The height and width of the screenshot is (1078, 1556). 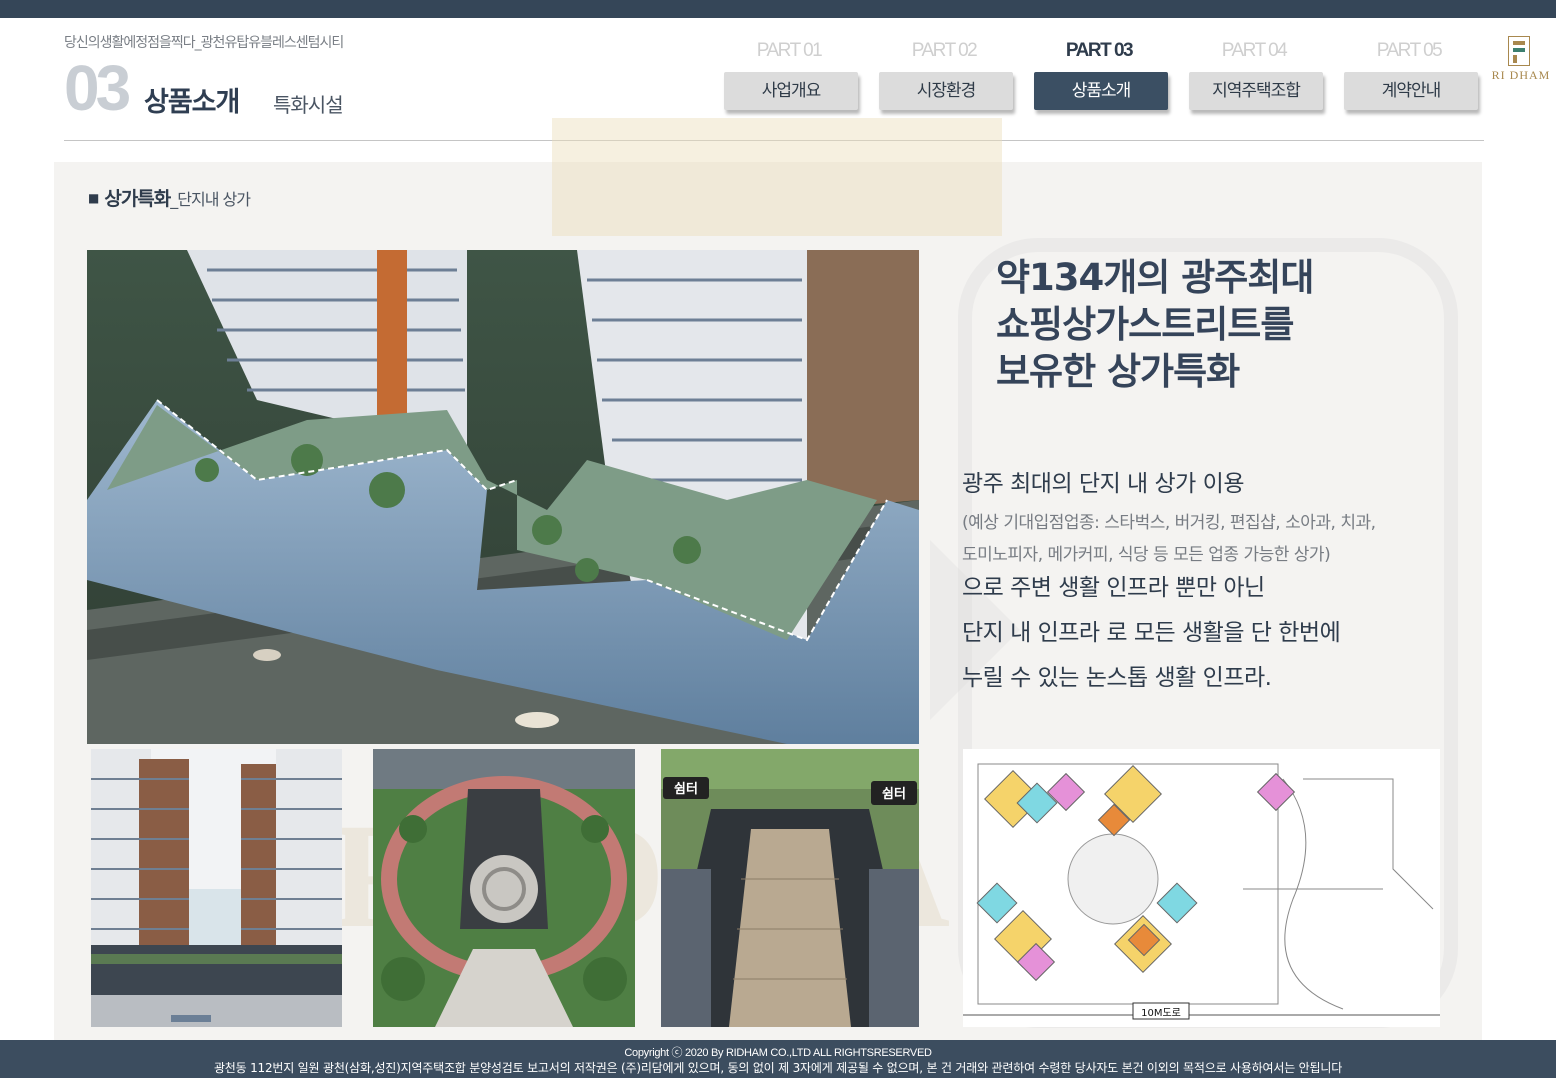 What do you see at coordinates (308, 105) in the screenshot?
I see `page-subtitle: 특화시설` at bounding box center [308, 105].